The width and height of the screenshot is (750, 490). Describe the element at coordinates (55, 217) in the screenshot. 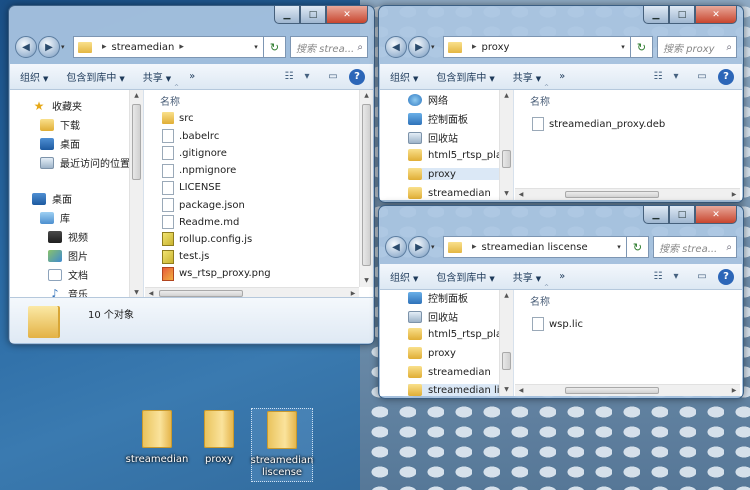

I see `nav-item-libraries: 库` at that location.